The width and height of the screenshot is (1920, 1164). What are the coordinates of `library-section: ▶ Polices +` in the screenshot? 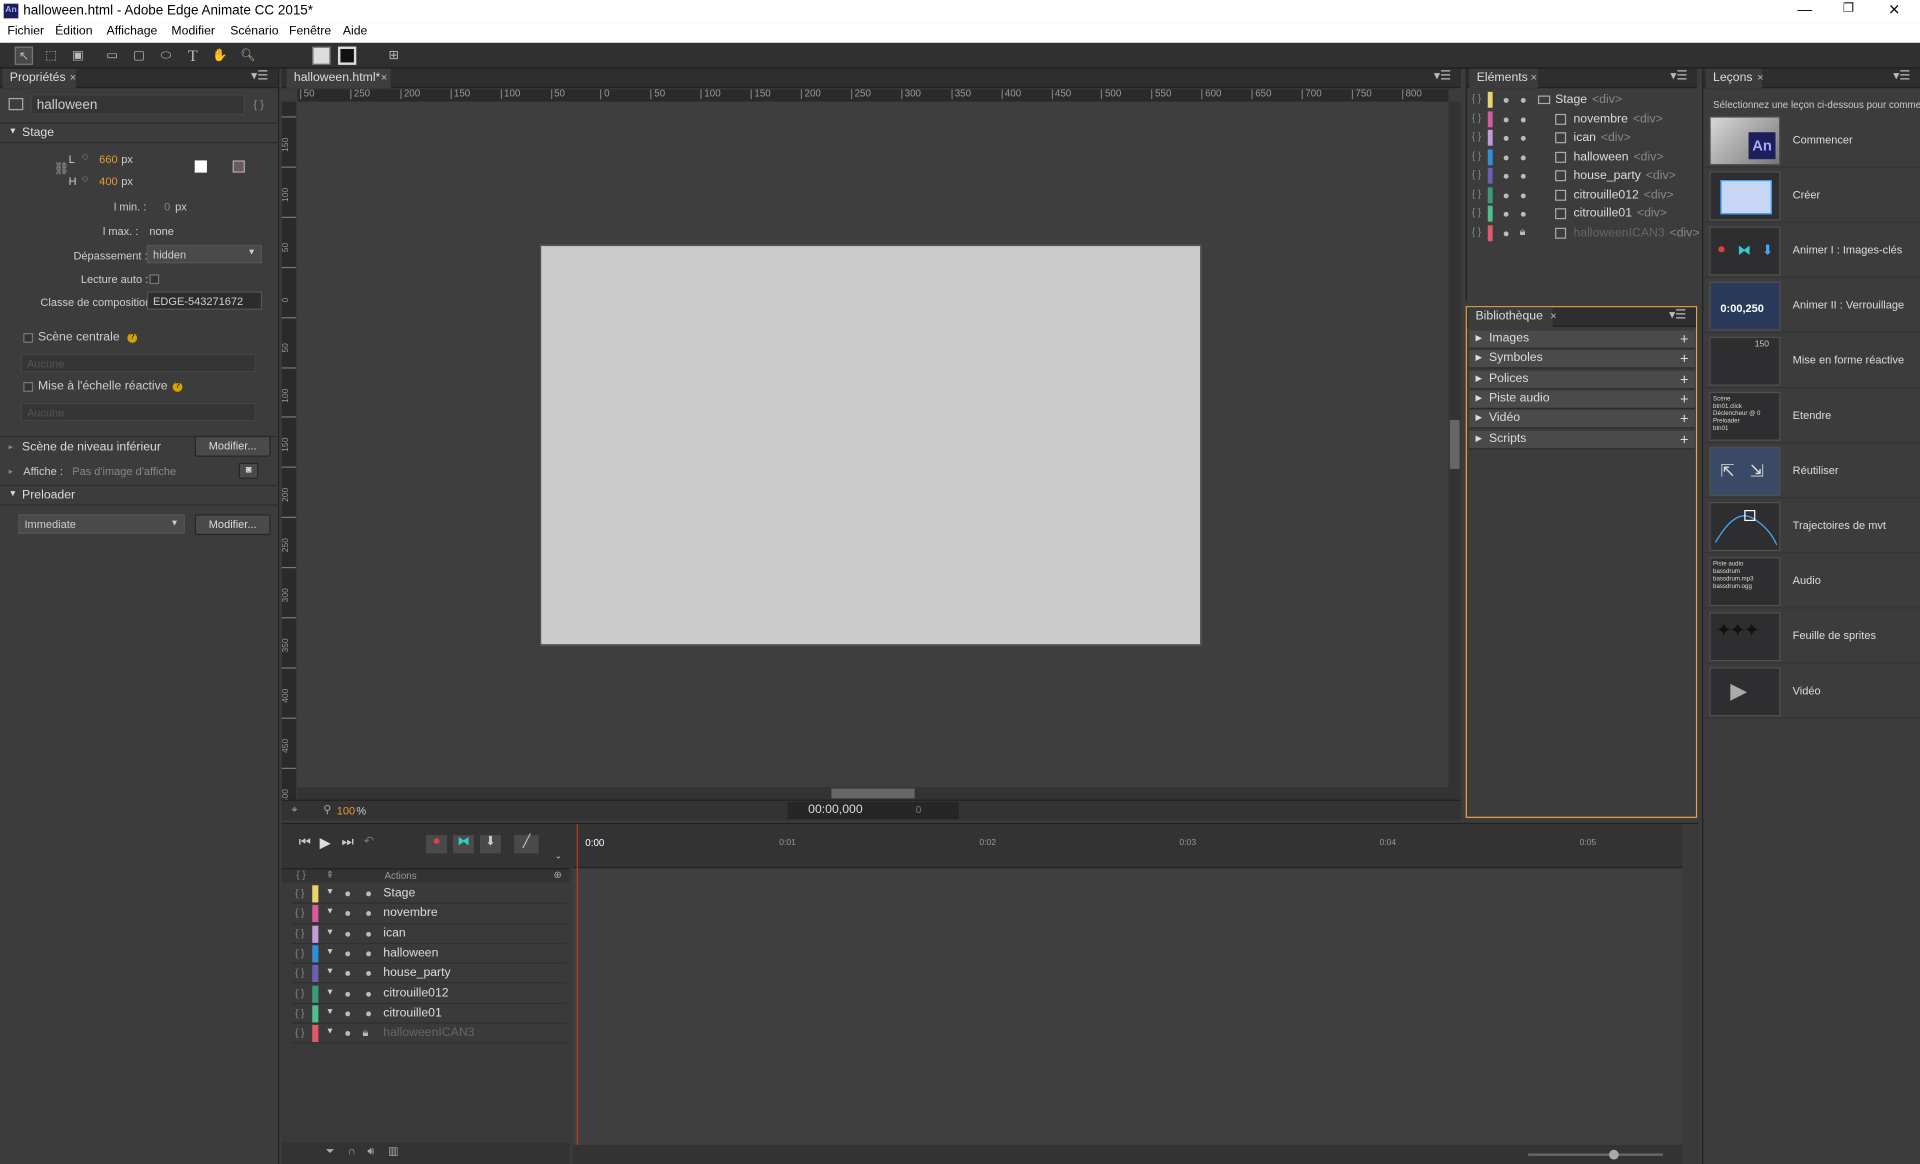 It's located at (1582, 379).